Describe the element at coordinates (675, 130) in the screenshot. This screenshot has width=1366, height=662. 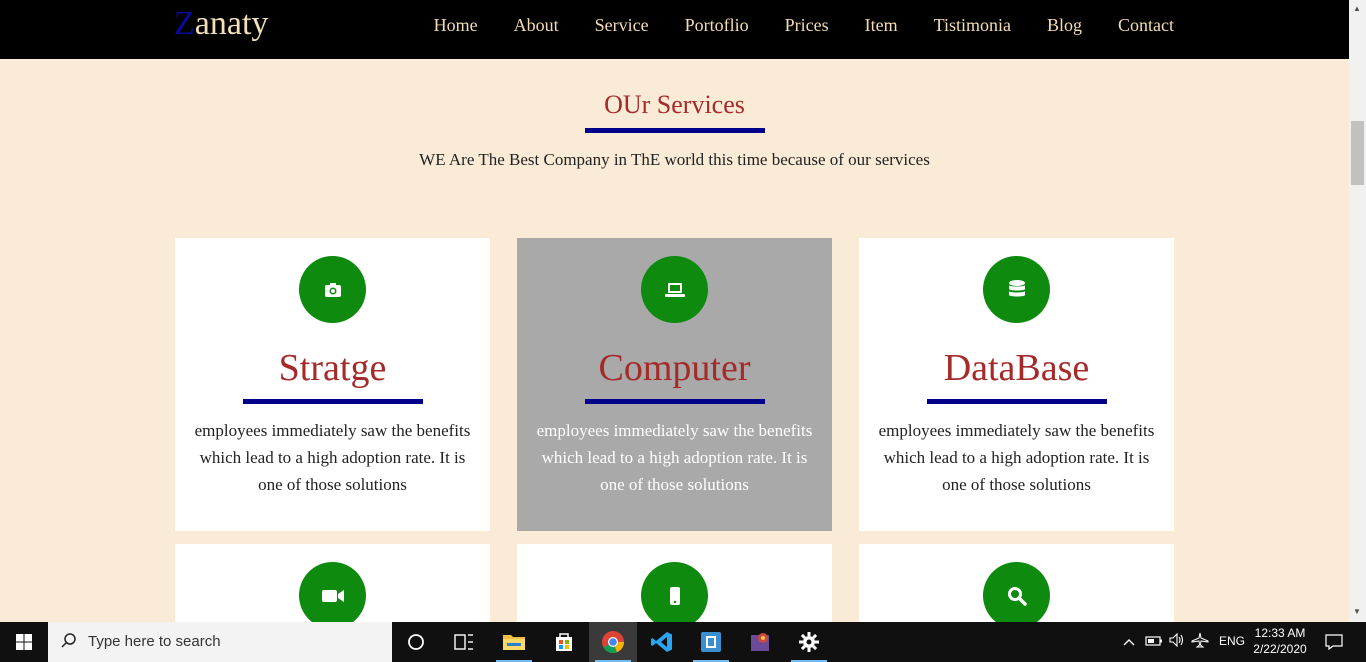
I see `section-title-underline` at that location.